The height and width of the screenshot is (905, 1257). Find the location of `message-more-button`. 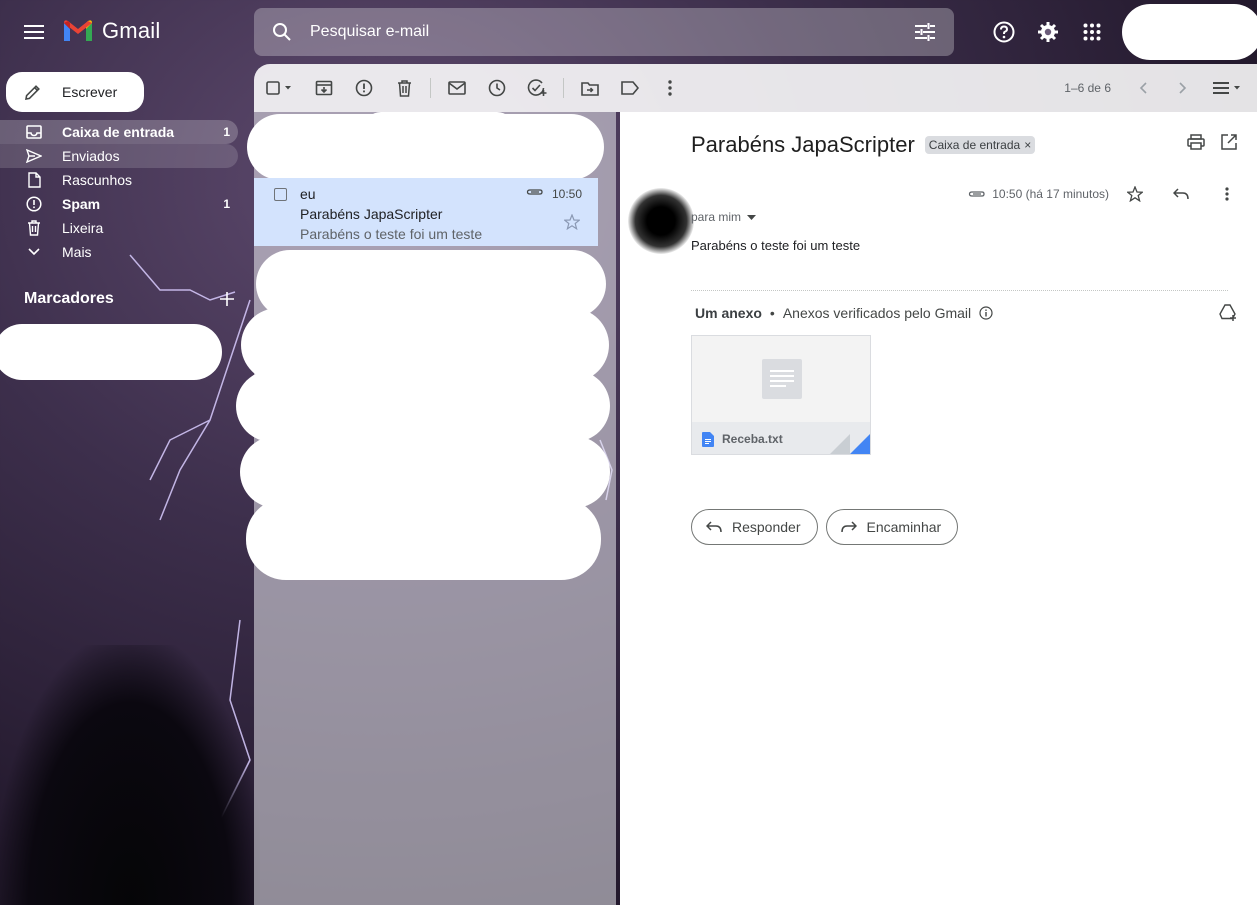

message-more-button is located at coordinates (1227, 194).